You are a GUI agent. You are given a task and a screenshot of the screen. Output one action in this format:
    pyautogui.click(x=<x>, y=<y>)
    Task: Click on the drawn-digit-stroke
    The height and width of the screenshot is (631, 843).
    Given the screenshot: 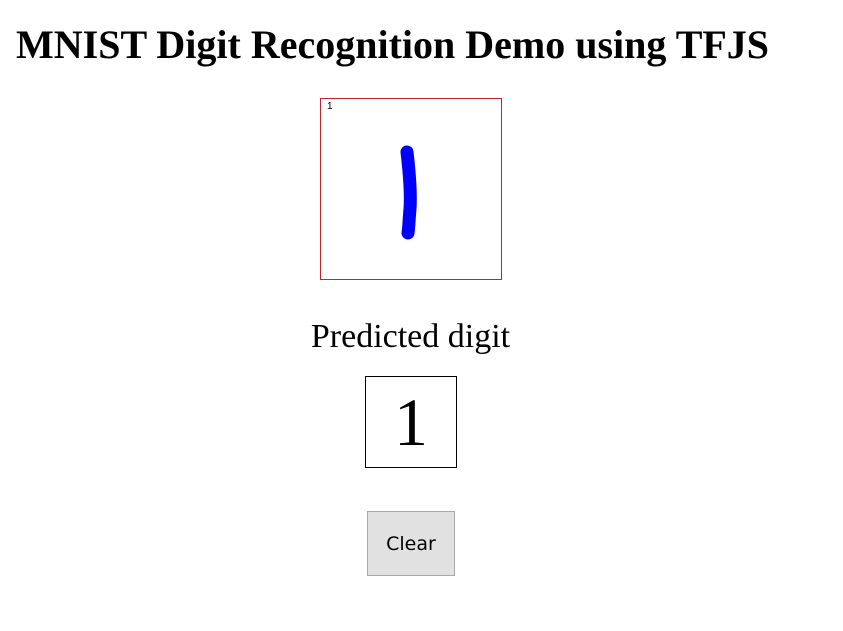 What is the action you would take?
    pyautogui.click(x=408, y=192)
    